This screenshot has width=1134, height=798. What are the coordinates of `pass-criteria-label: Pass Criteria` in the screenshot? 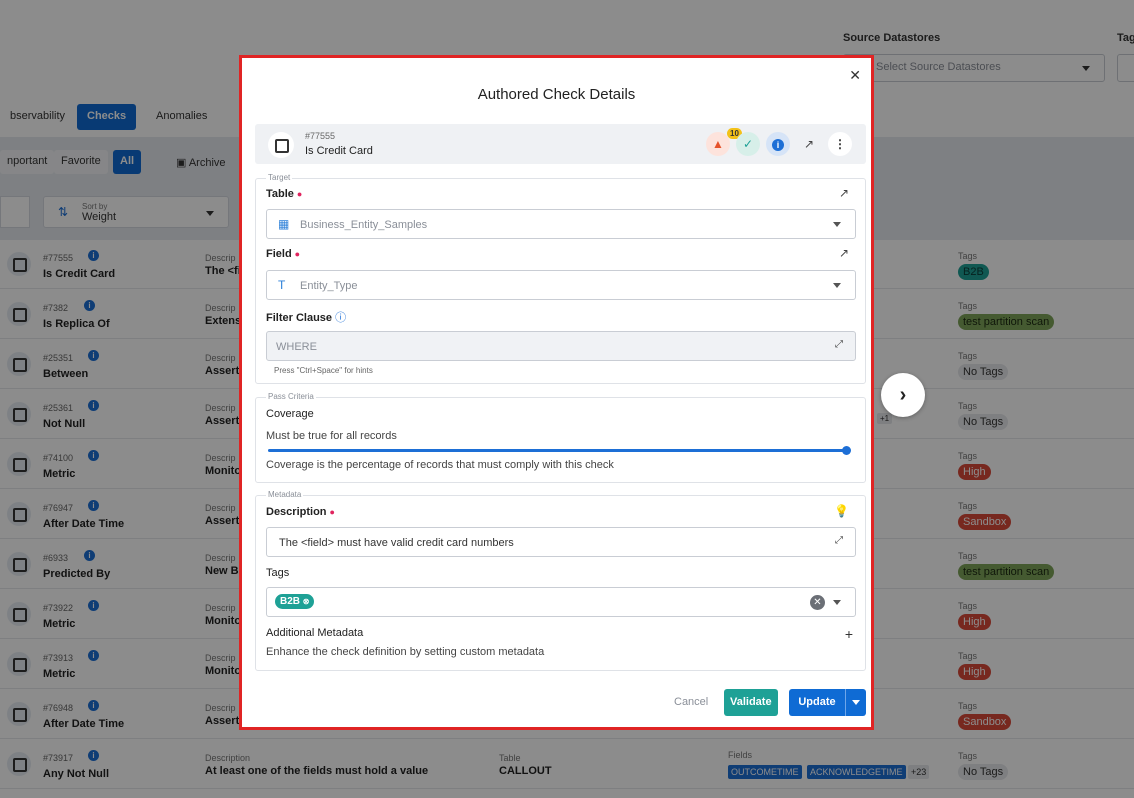 It's located at (291, 396).